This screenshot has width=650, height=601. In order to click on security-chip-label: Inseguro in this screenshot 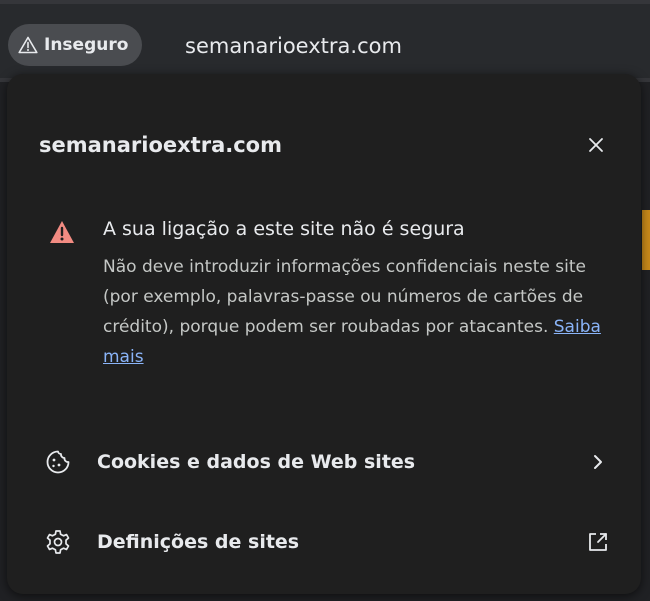, I will do `click(86, 45)`.